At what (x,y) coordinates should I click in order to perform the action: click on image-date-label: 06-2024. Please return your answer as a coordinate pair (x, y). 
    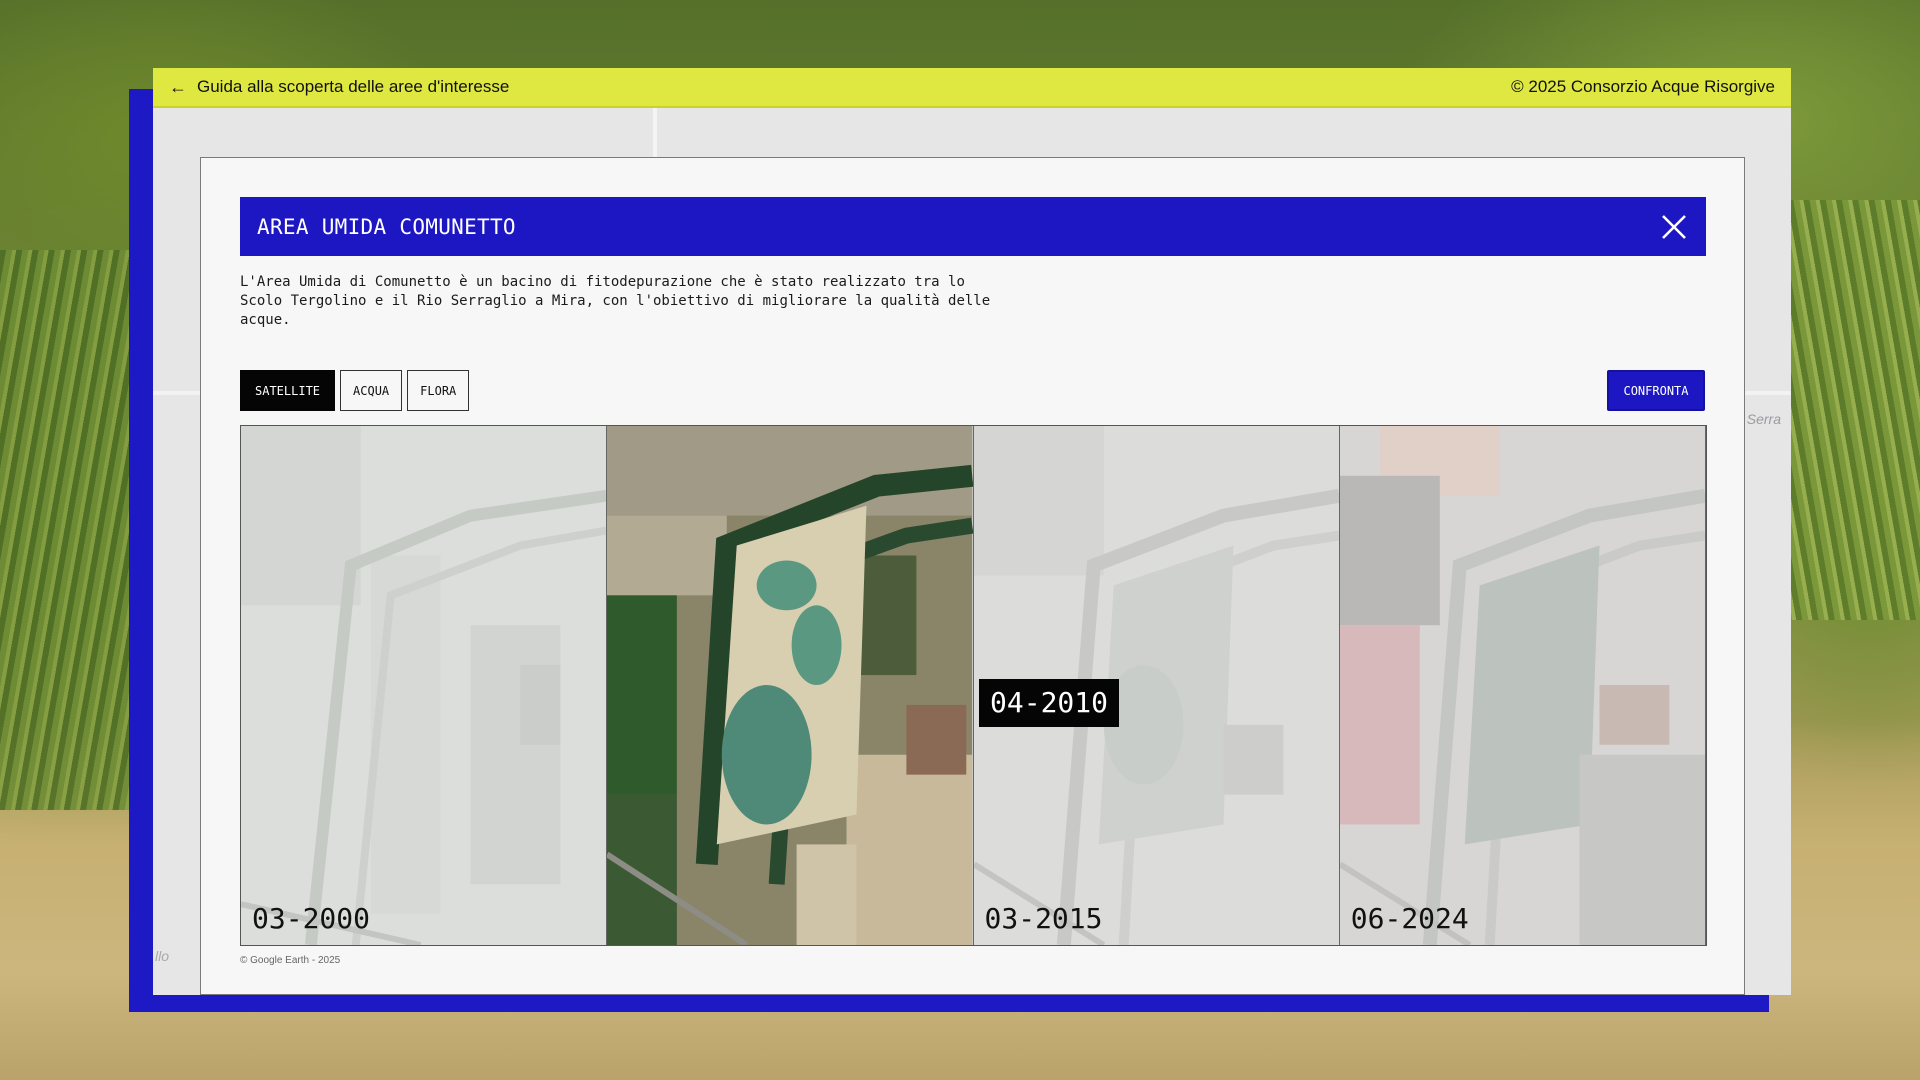
    Looking at the image, I should click on (1409, 918).